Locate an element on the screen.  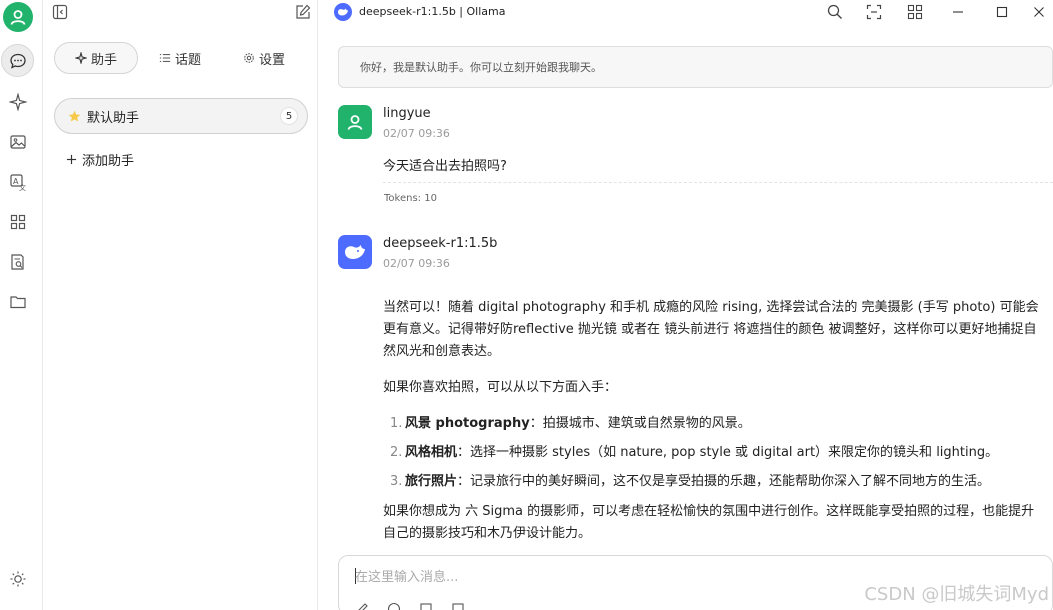
topic-count-badge: 5 is located at coordinates (289, 116).